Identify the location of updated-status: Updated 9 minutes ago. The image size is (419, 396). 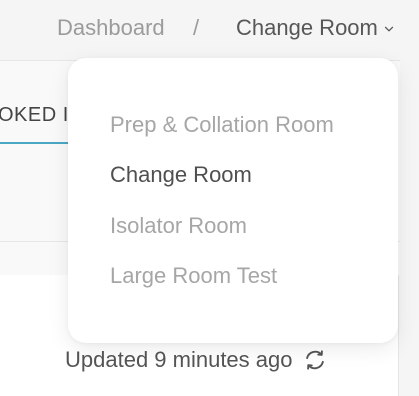
(197, 360).